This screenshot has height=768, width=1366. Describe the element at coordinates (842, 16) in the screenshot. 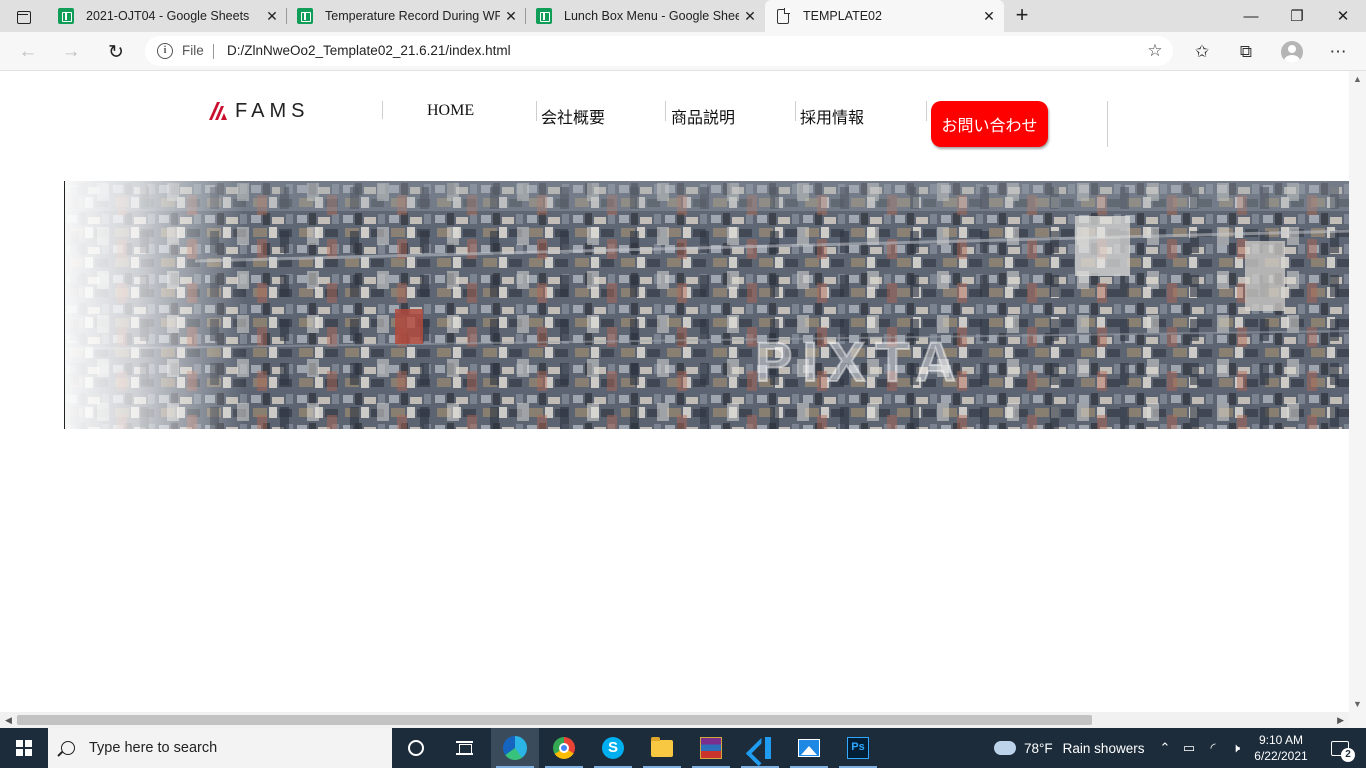

I see `tab-title: TEMPLATE02` at that location.